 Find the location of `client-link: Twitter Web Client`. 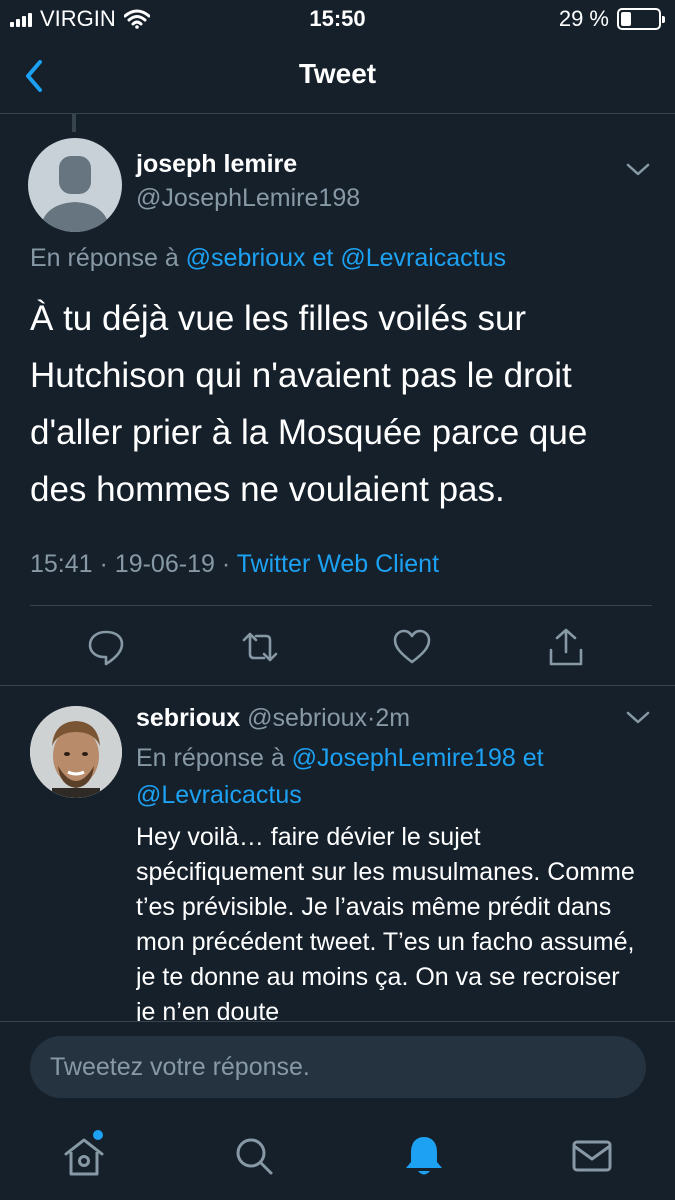

client-link: Twitter Web Client is located at coordinates (338, 564).